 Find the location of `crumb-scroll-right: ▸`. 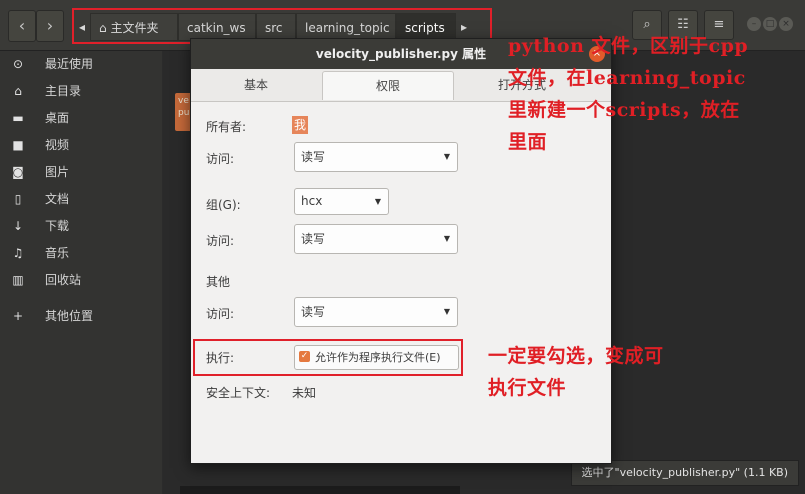

crumb-scroll-right: ▸ is located at coordinates (464, 27).